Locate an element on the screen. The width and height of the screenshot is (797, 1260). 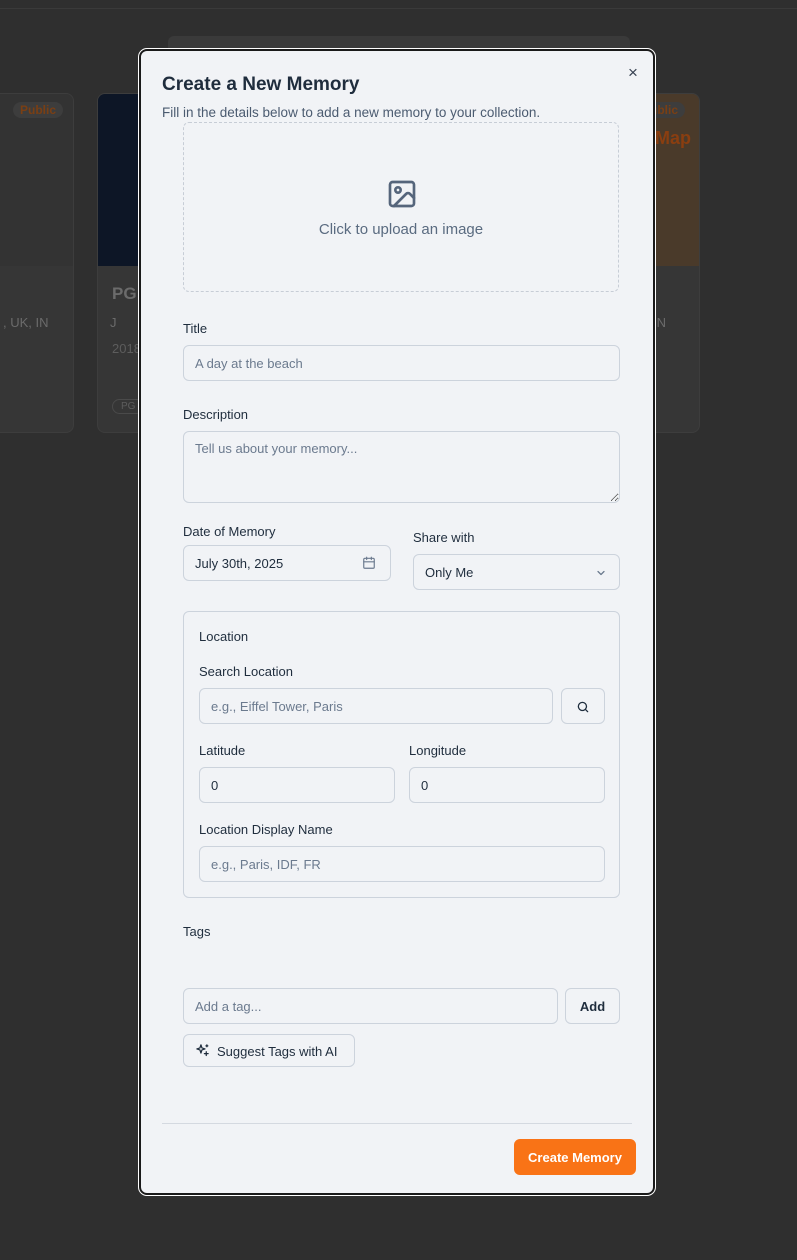
location-heading: Location is located at coordinates (224, 636).